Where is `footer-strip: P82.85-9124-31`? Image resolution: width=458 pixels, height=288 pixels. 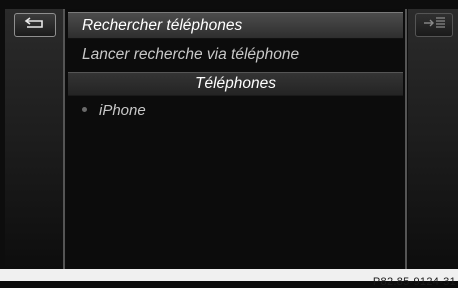
footer-strip: P82.85-9124-31 is located at coordinates (229, 278).